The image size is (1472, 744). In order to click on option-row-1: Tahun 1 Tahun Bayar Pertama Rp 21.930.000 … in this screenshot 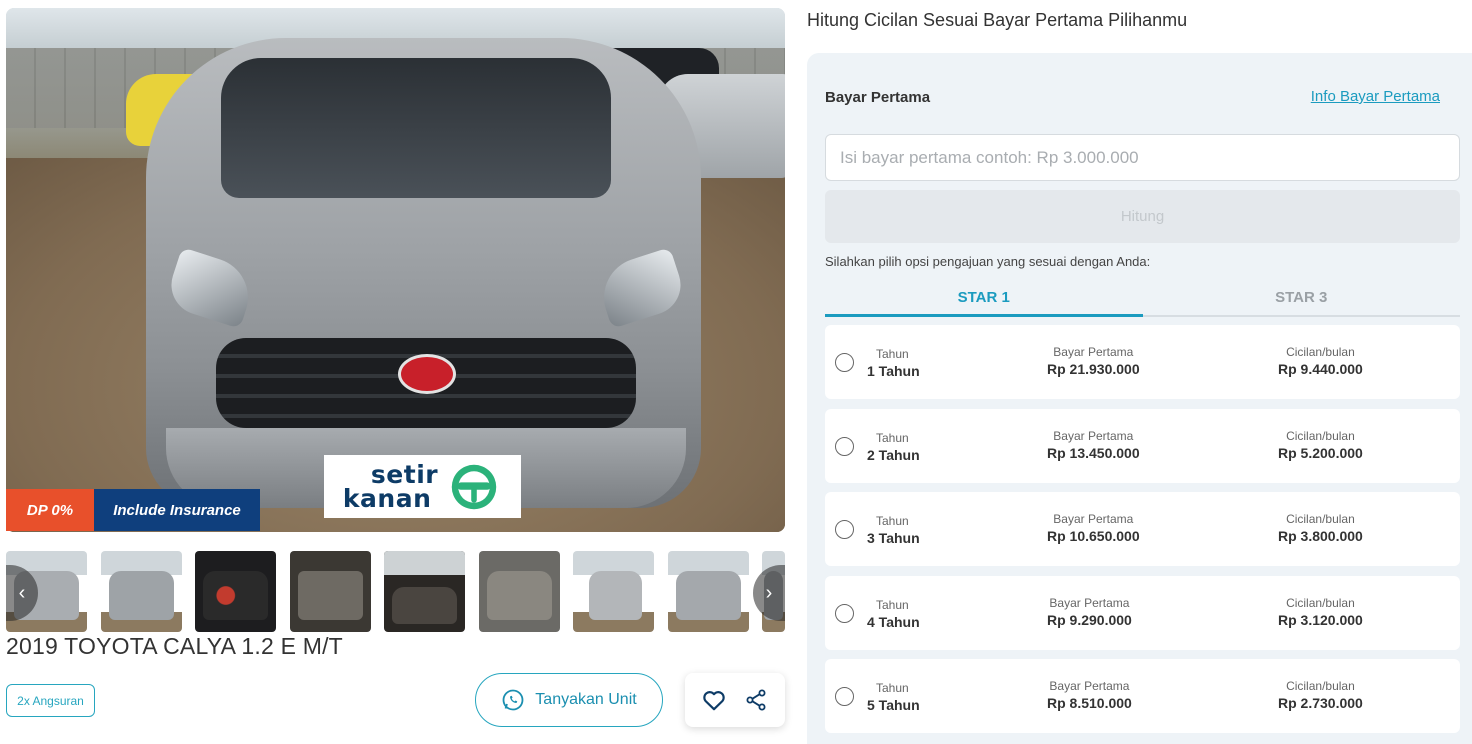, I will do `click(1142, 362)`.